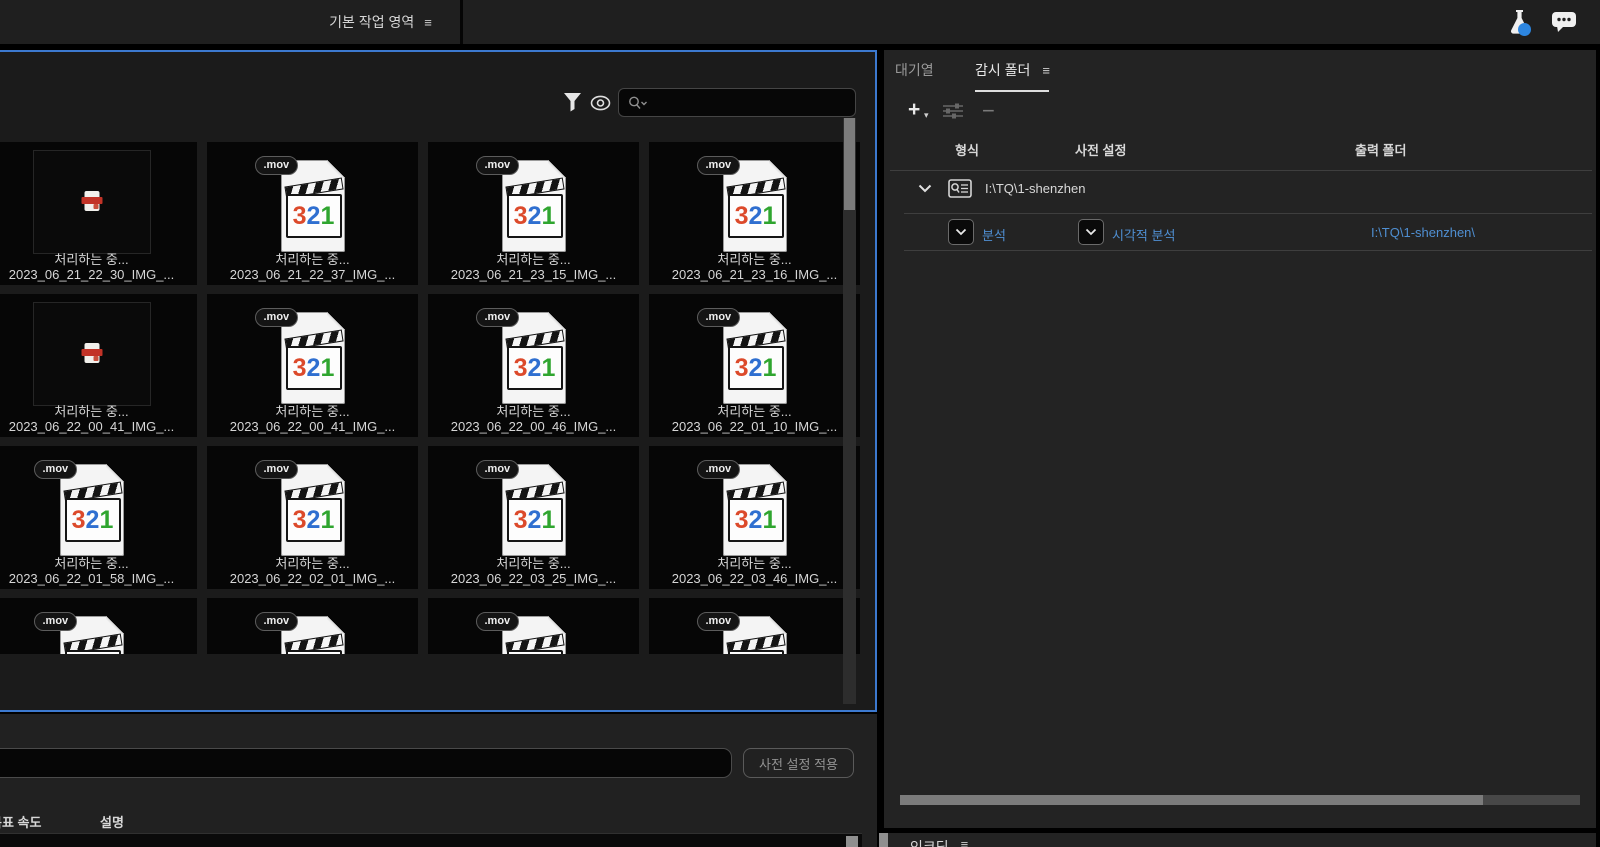  I want to click on watch-folder-icon, so click(960, 188).